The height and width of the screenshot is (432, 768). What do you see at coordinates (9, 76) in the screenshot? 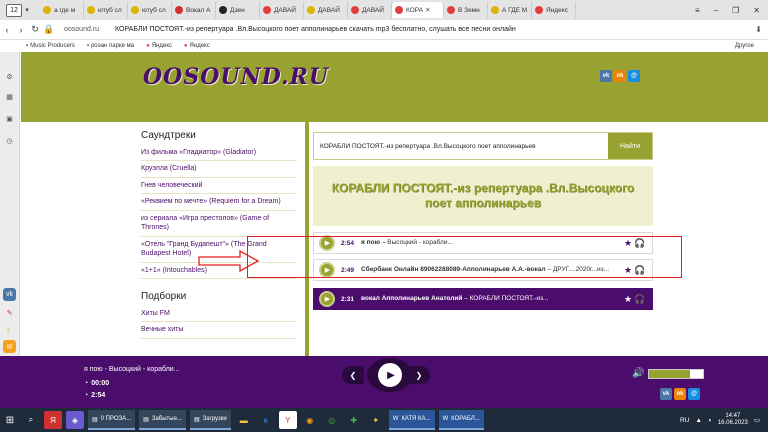
I see `settings-icon: ⚙` at bounding box center [9, 76].